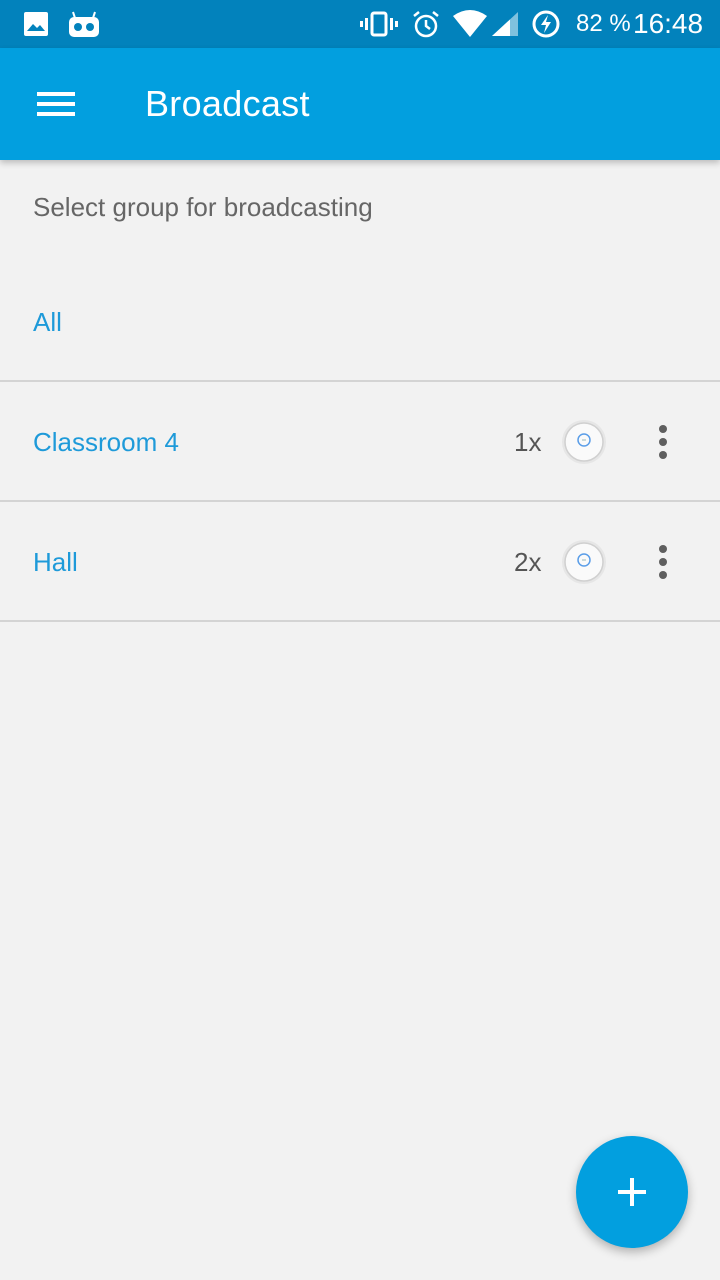 This screenshot has height=1280, width=720. Describe the element at coordinates (360, 562) in the screenshot. I see `group-row: Hall 2x` at that location.